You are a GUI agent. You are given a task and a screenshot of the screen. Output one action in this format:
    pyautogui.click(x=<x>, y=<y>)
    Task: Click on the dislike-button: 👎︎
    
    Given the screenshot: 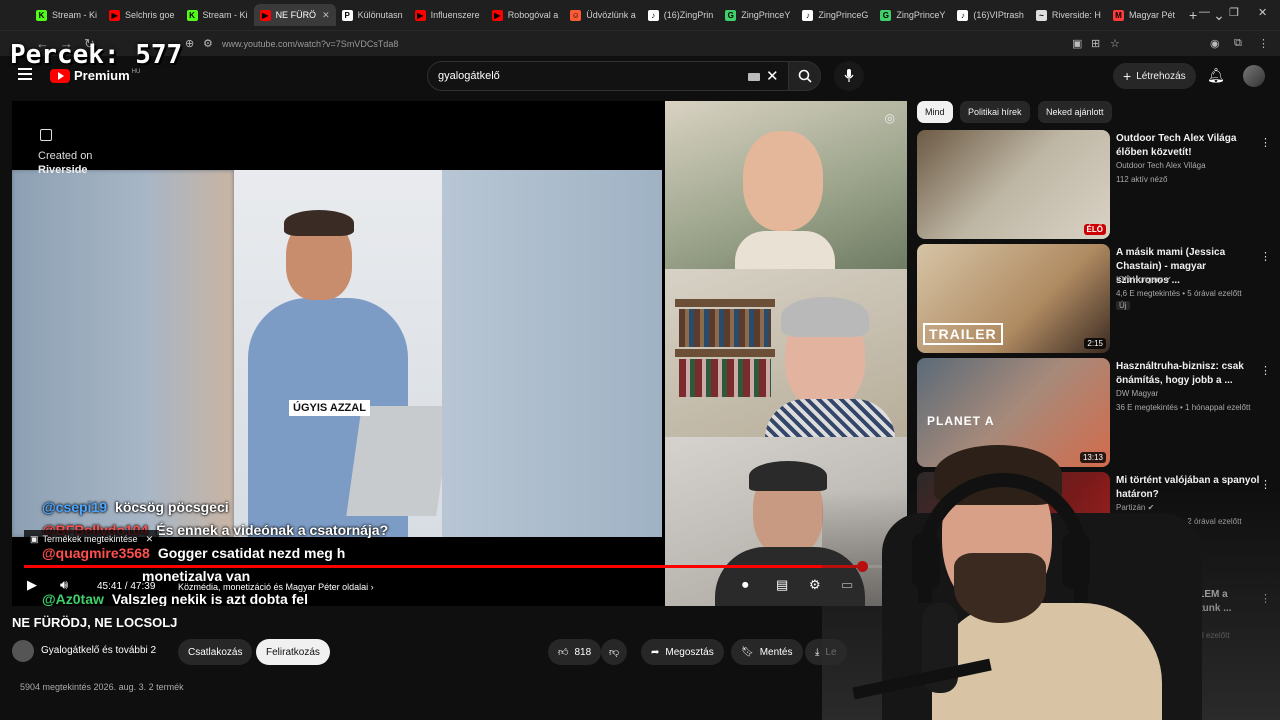 What is the action you would take?
    pyautogui.click(x=614, y=652)
    